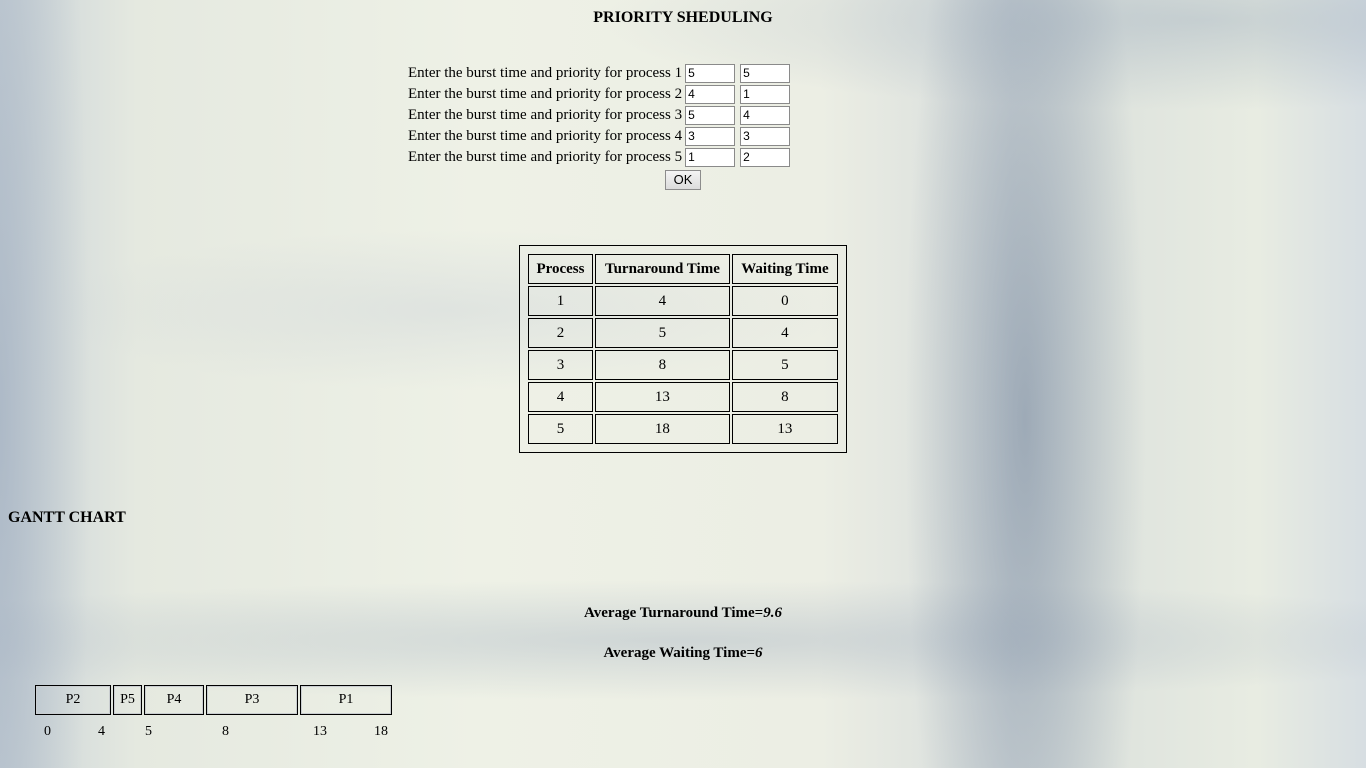 The height and width of the screenshot is (768, 1366). What do you see at coordinates (320, 731) in the screenshot?
I see `gantt-tick: 13` at bounding box center [320, 731].